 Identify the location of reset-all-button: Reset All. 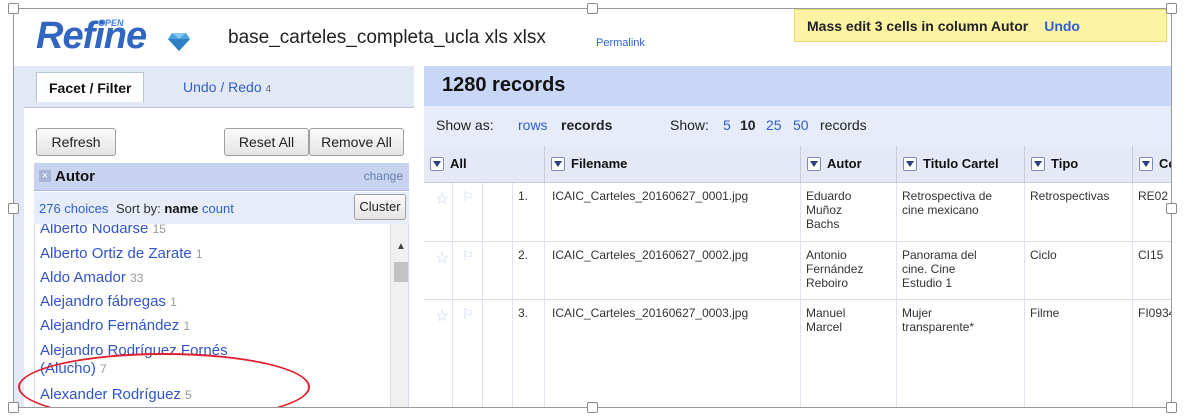
(266, 142).